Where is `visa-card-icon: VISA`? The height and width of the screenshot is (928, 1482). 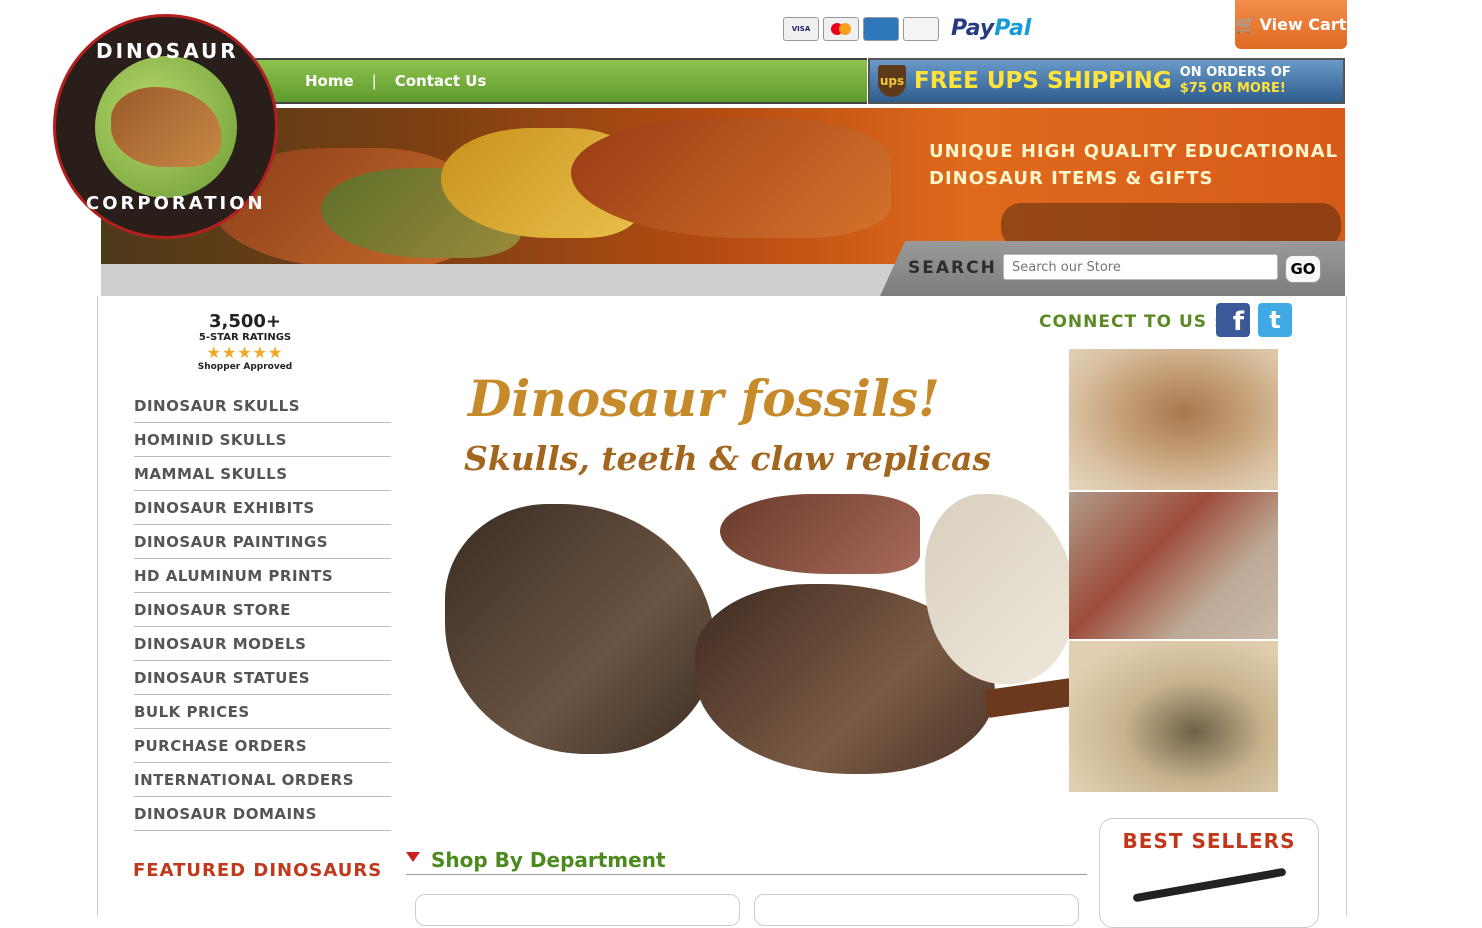
visa-card-icon: VISA is located at coordinates (801, 28).